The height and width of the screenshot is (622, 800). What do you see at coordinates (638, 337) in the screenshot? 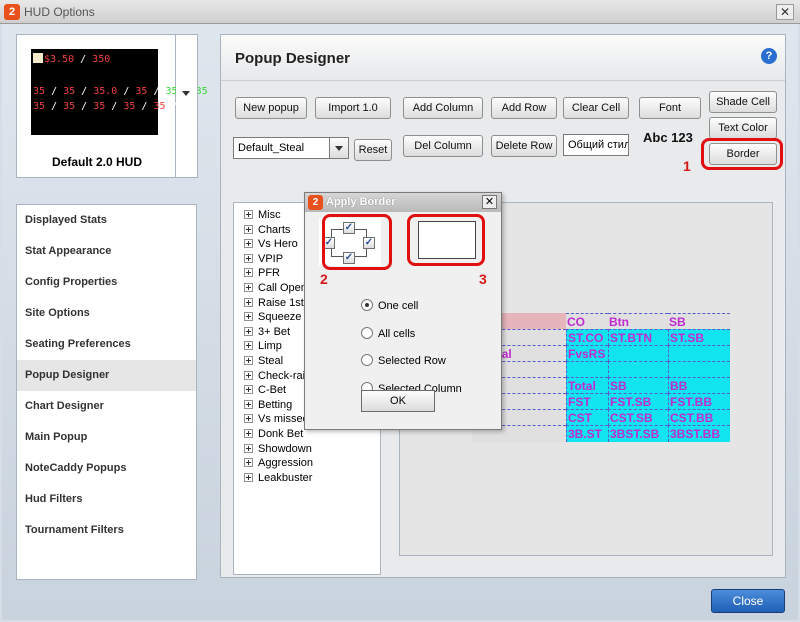
I see `grid-cell: ST.BTN` at bounding box center [638, 337].